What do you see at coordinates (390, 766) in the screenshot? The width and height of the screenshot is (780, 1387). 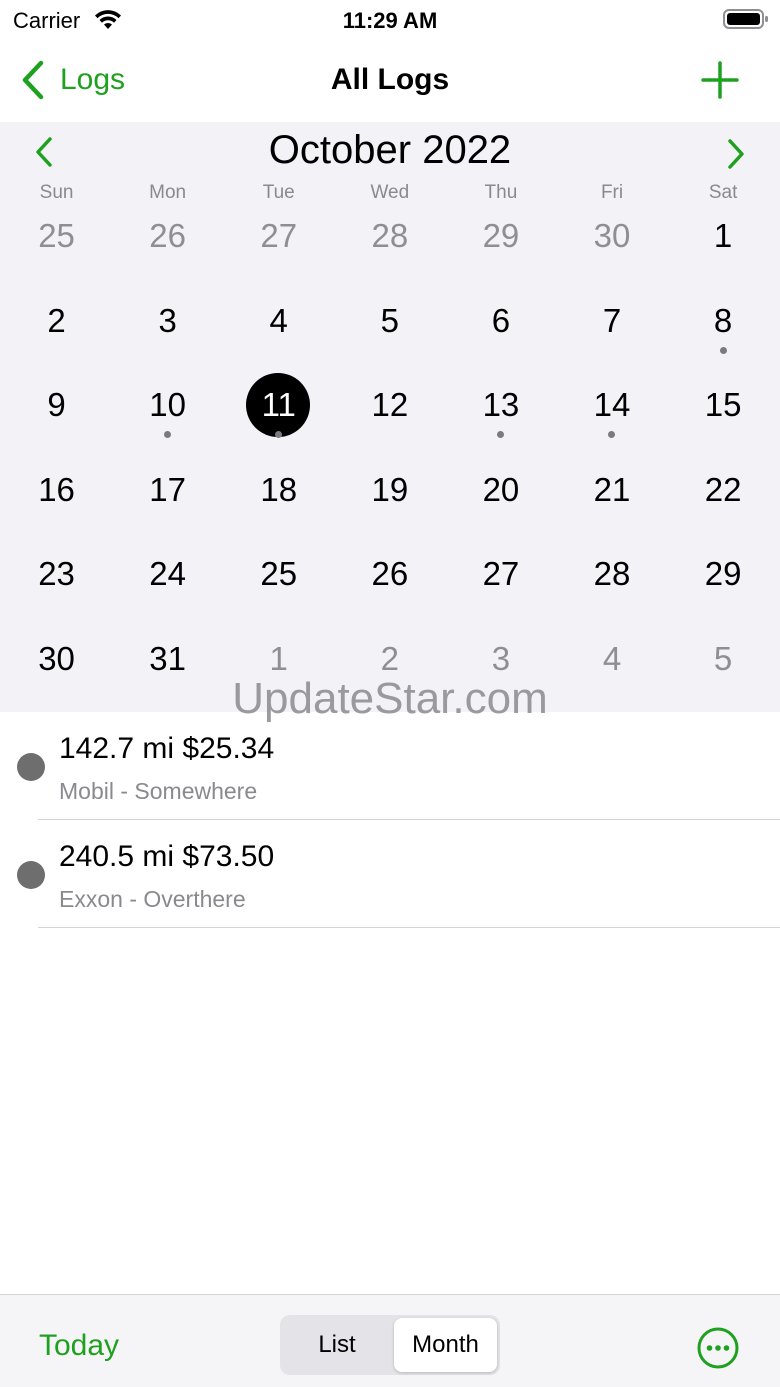 I see `log-list-item: 142.7 mi $25.34 Mobil - Somewhere` at bounding box center [390, 766].